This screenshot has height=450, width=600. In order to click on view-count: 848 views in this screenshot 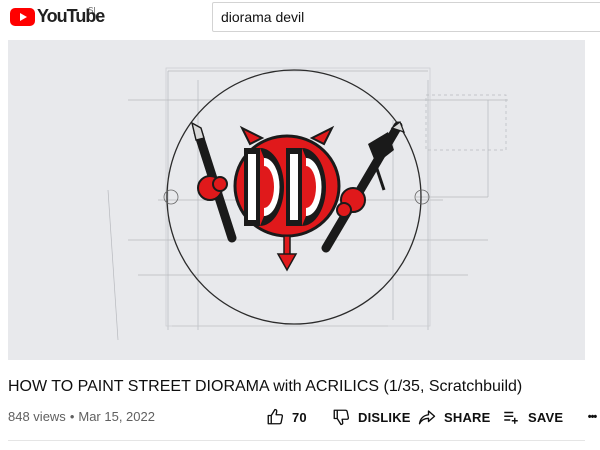, I will do `click(37, 416)`.